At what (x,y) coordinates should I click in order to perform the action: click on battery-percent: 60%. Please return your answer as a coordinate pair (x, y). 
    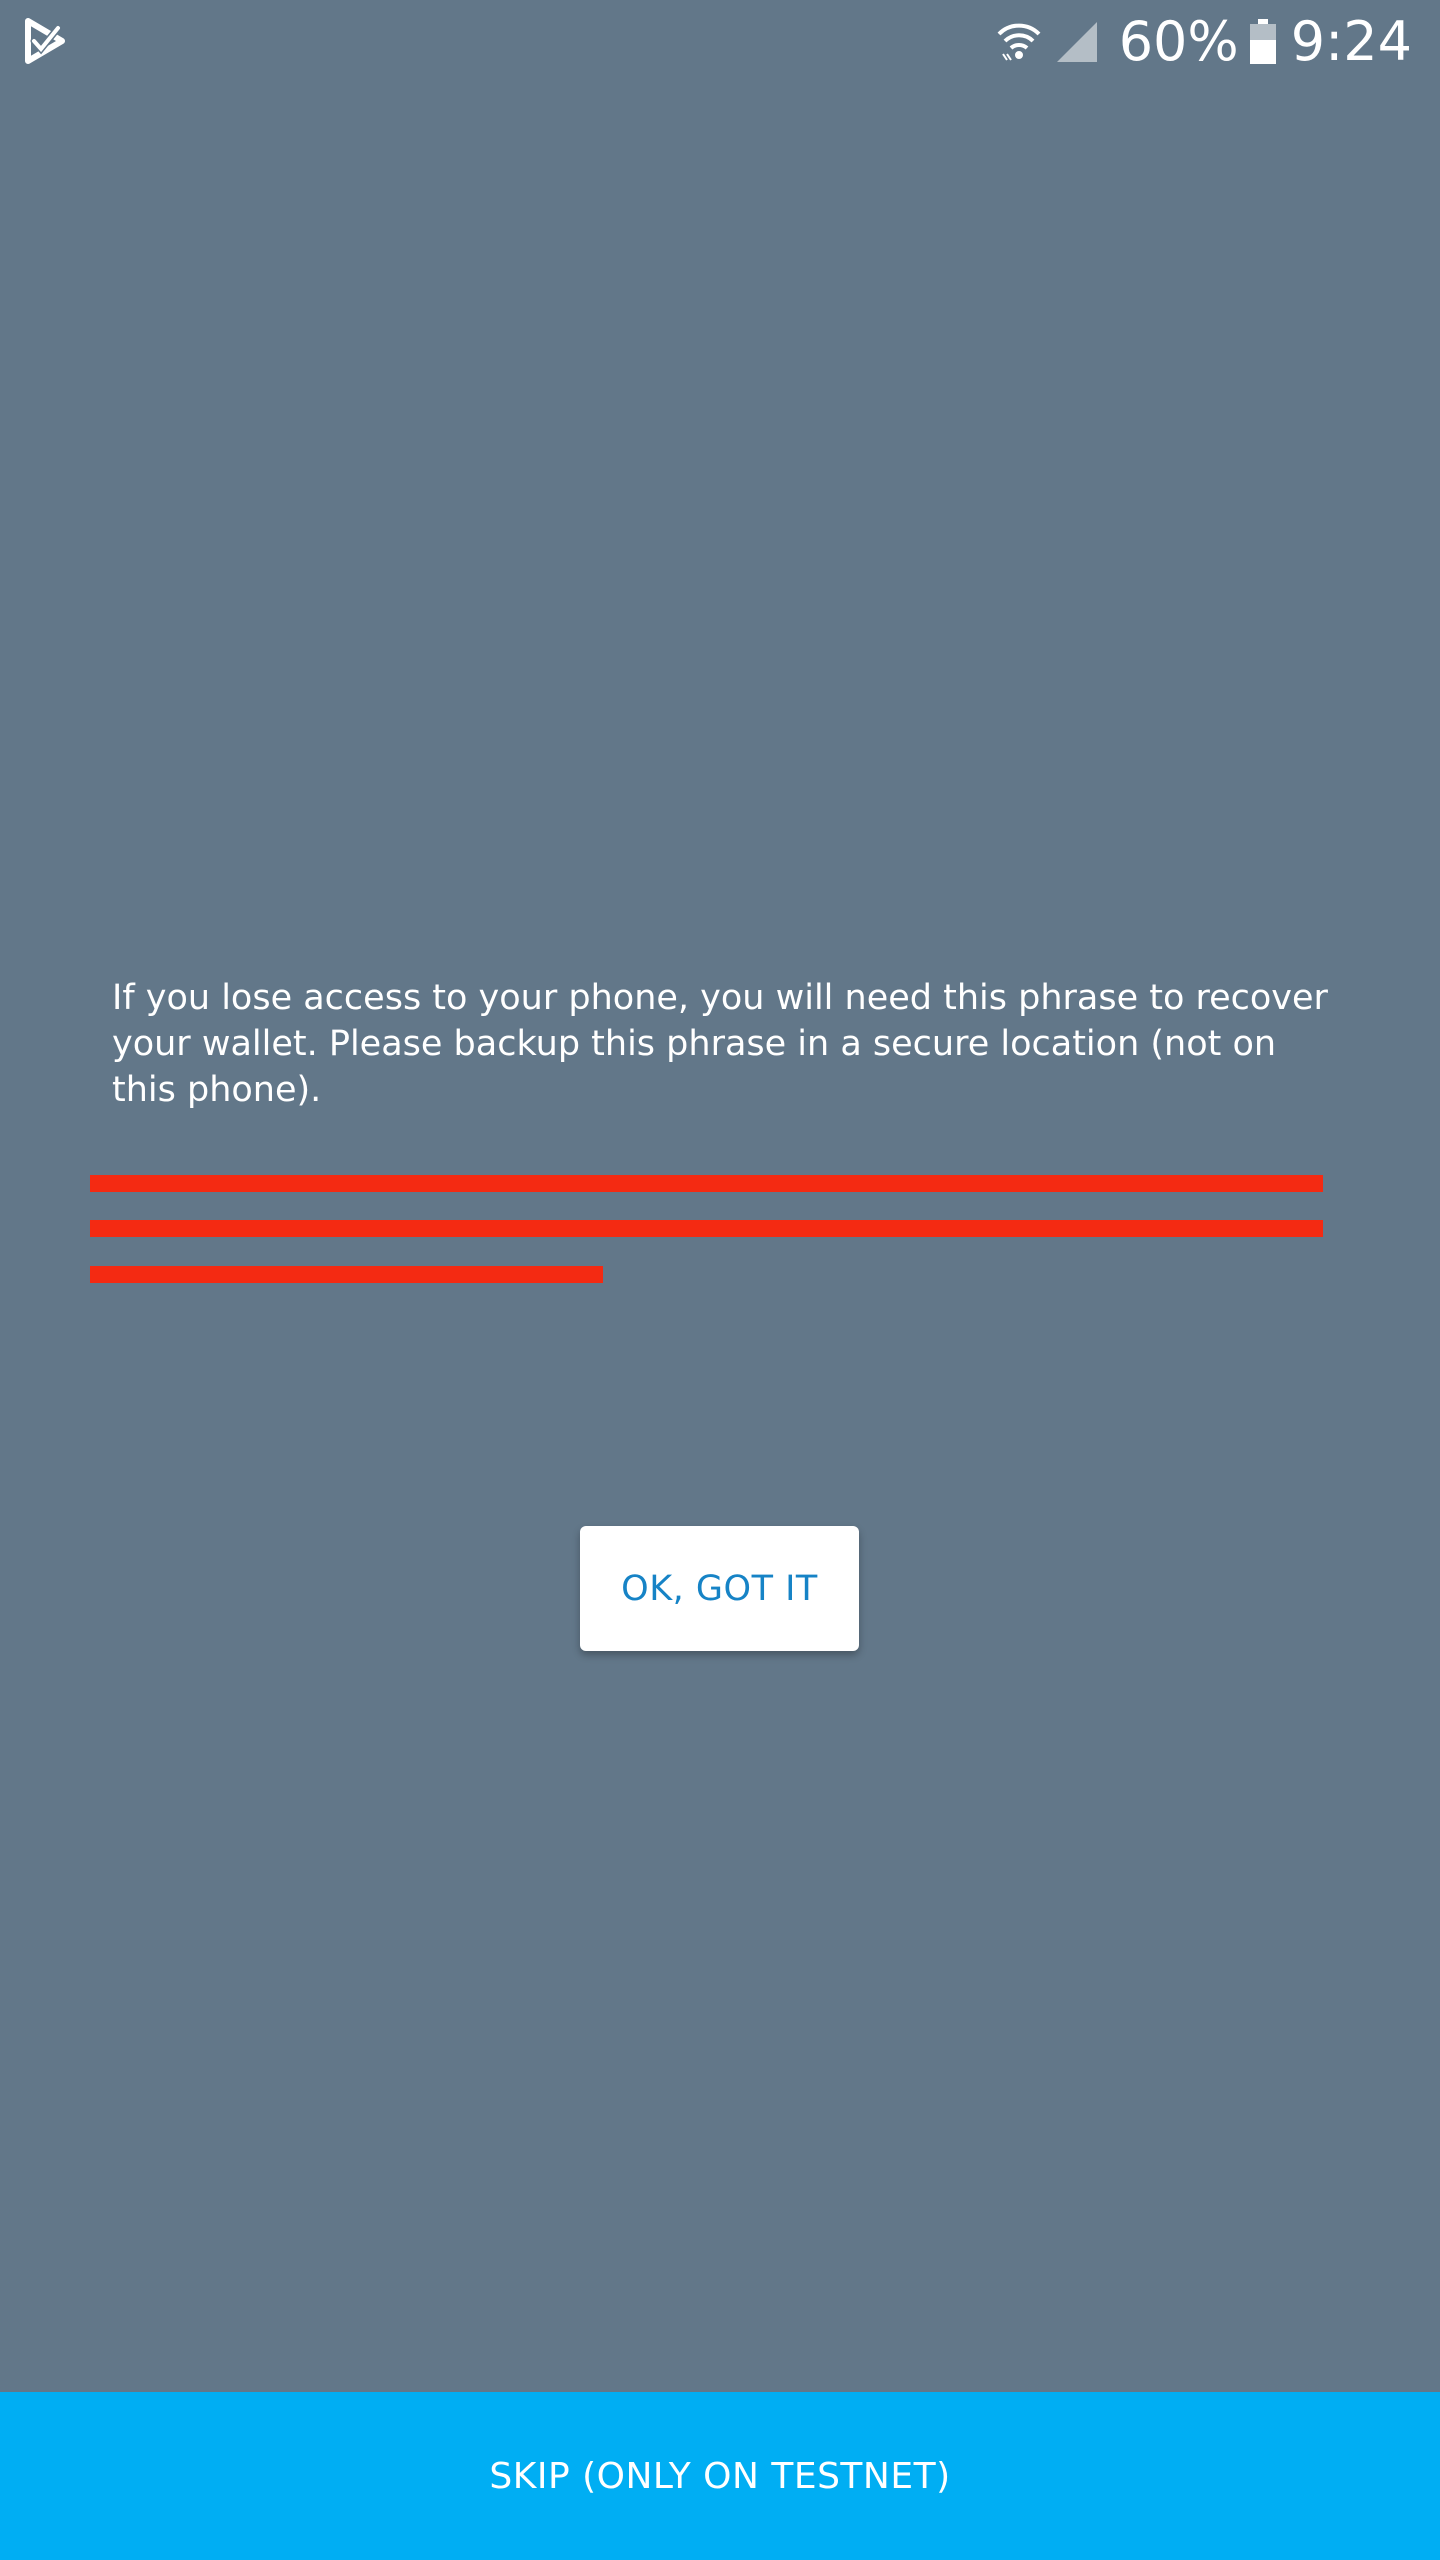
    Looking at the image, I should click on (1178, 41).